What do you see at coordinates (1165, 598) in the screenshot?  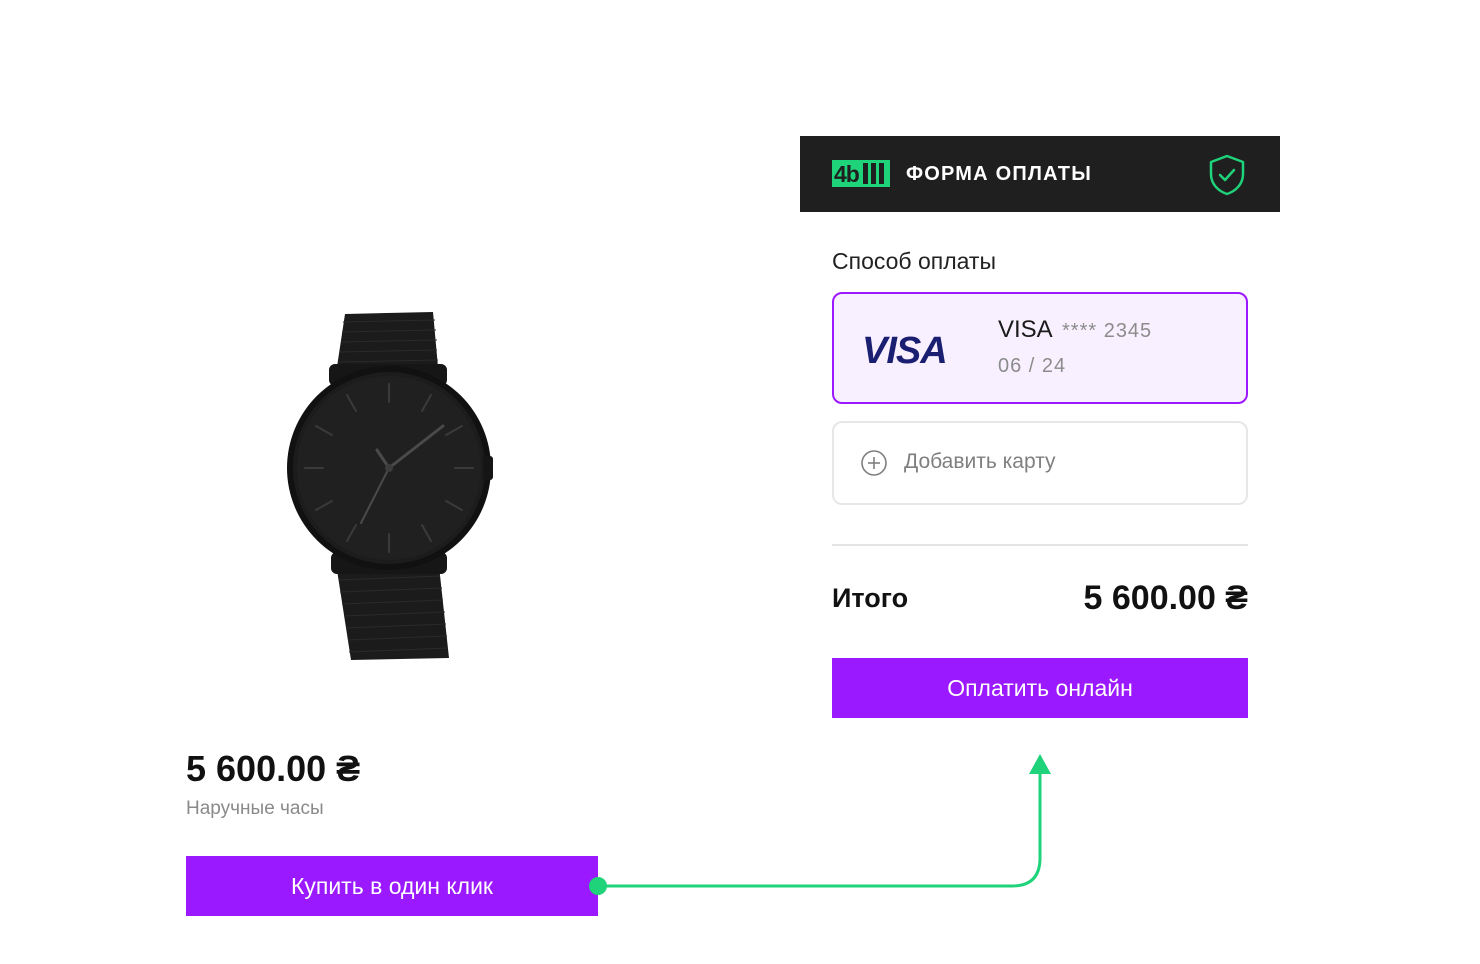 I see `total-value: 5 600.00 ₴` at bounding box center [1165, 598].